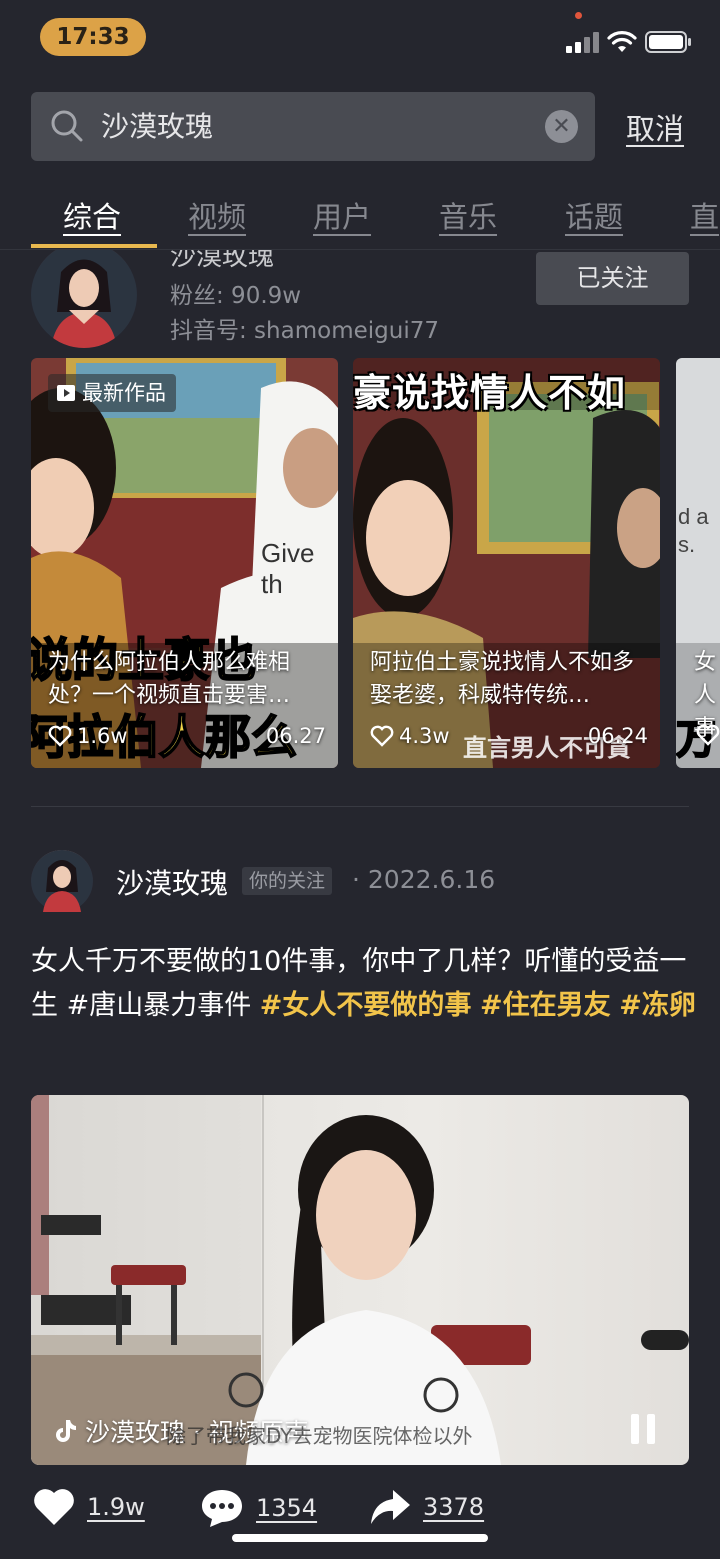 The height and width of the screenshot is (1559, 720). Describe the element at coordinates (424, 879) in the screenshot. I see `post-date: · 2022.6.16` at that location.